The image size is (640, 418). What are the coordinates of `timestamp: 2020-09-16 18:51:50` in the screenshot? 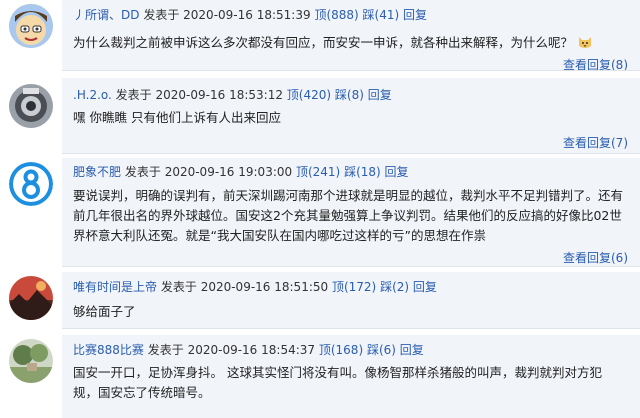 It's located at (264, 287).